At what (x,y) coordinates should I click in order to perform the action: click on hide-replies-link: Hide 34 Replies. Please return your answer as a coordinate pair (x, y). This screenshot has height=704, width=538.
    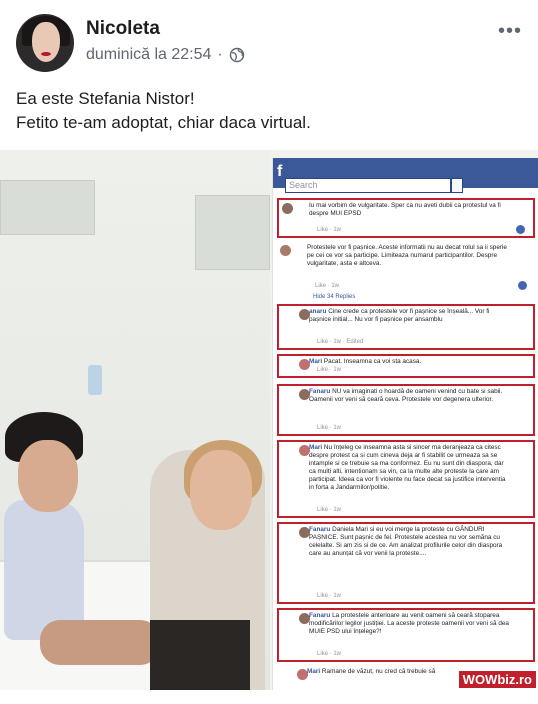
    Looking at the image, I should click on (334, 297).